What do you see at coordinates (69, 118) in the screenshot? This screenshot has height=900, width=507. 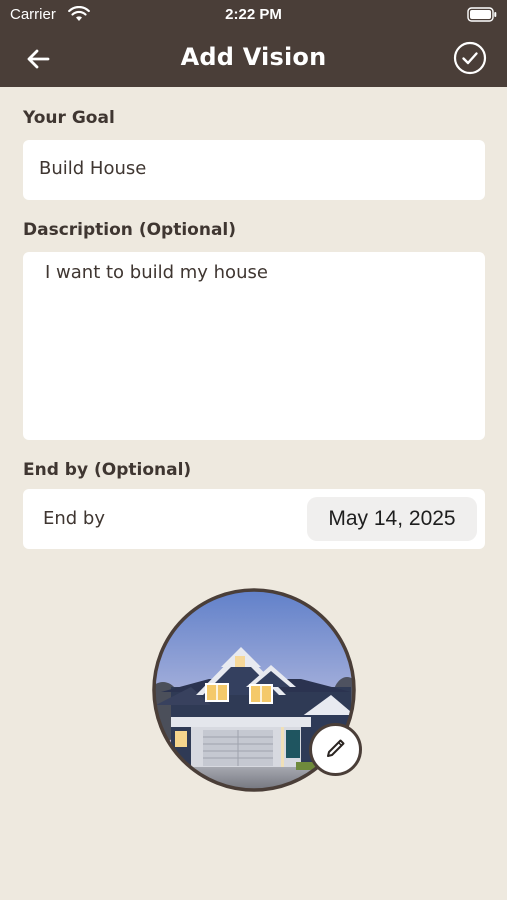 I see `goal-label: Your Goal` at bounding box center [69, 118].